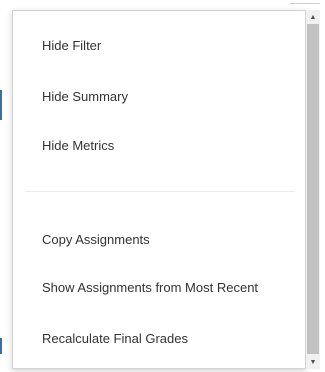 The height and width of the screenshot is (372, 325). Describe the element at coordinates (313, 17) in the screenshot. I see `scroll-up-icon: ▲` at that location.